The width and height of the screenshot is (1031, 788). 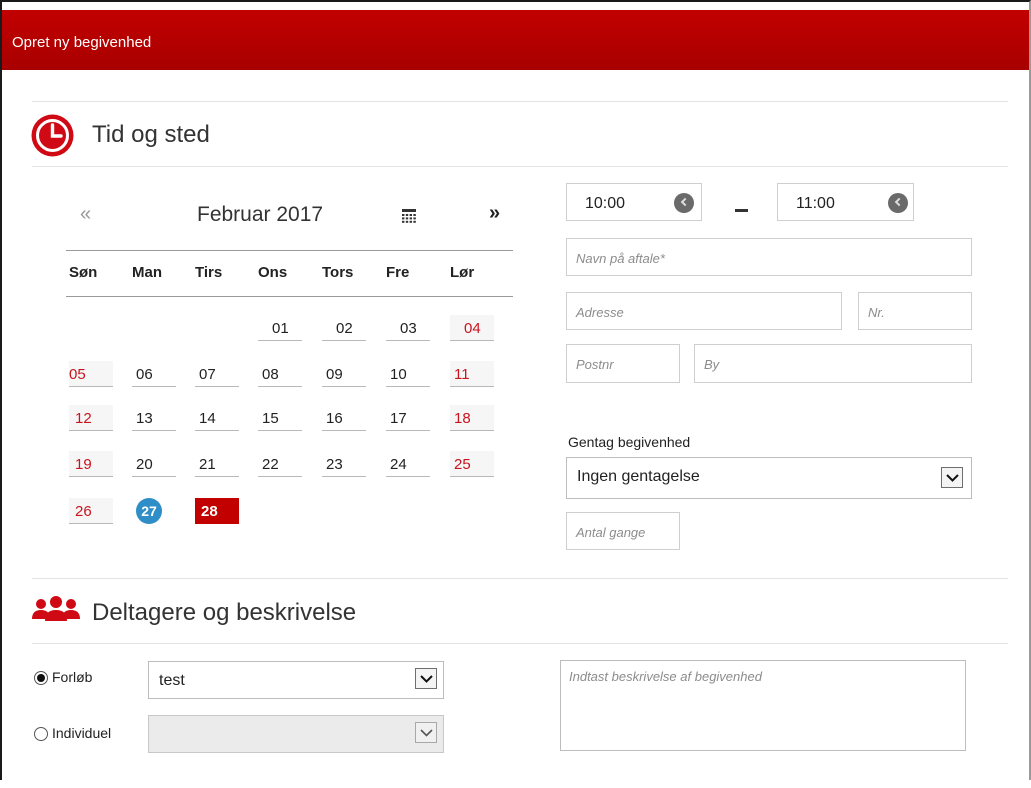 I want to click on calendar-day: 13, so click(x=154, y=418).